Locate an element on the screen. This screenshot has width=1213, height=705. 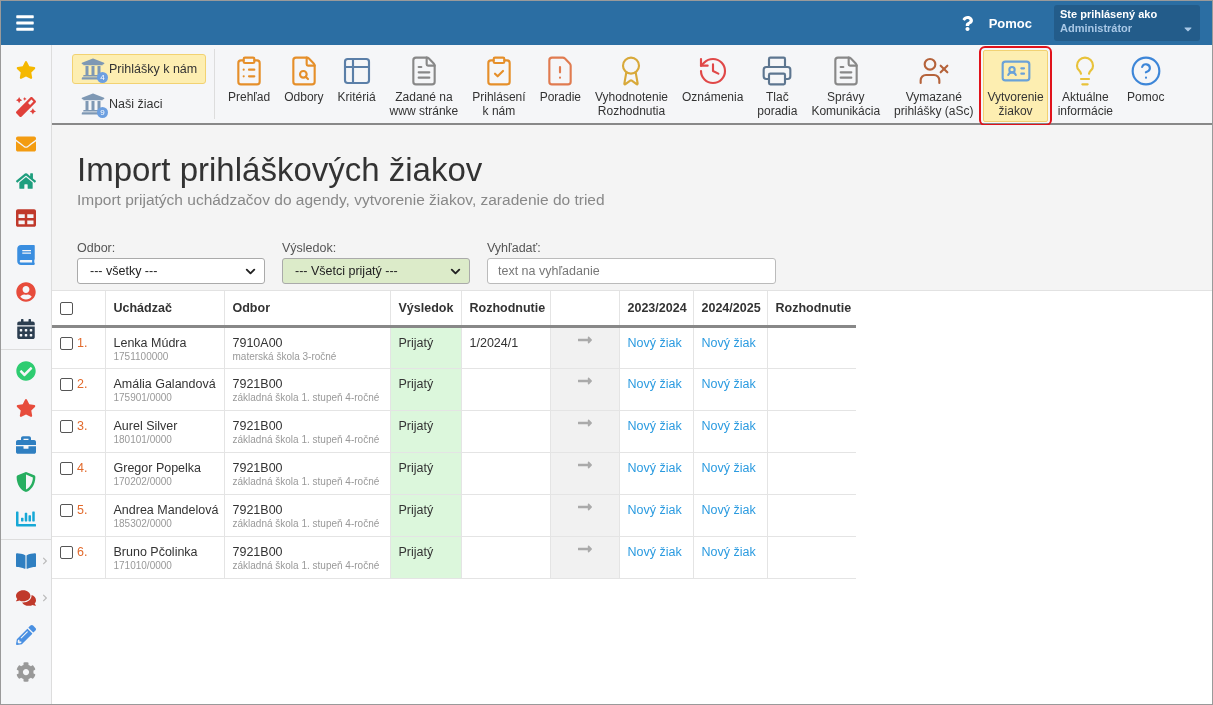
check-icon is located at coordinates (26, 370).